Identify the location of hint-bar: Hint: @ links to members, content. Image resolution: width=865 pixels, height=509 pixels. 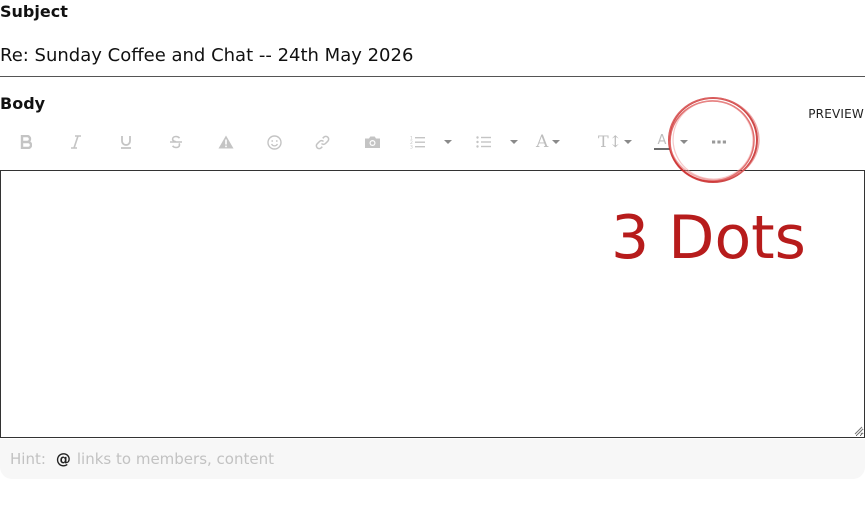
(432, 459).